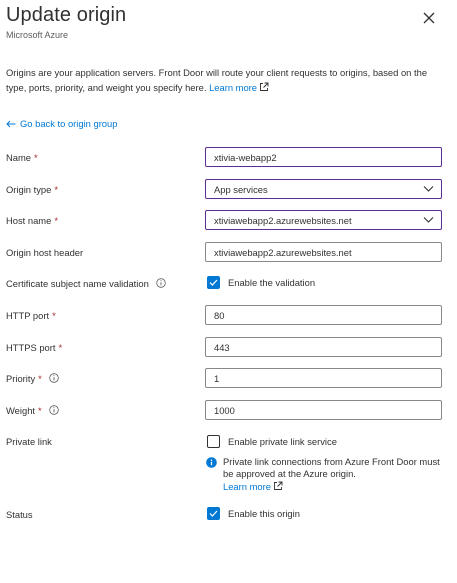 The height and width of the screenshot is (583, 457). What do you see at coordinates (272, 282) in the screenshot?
I see `cert-validation-checkbox-label: Enable the validation` at bounding box center [272, 282].